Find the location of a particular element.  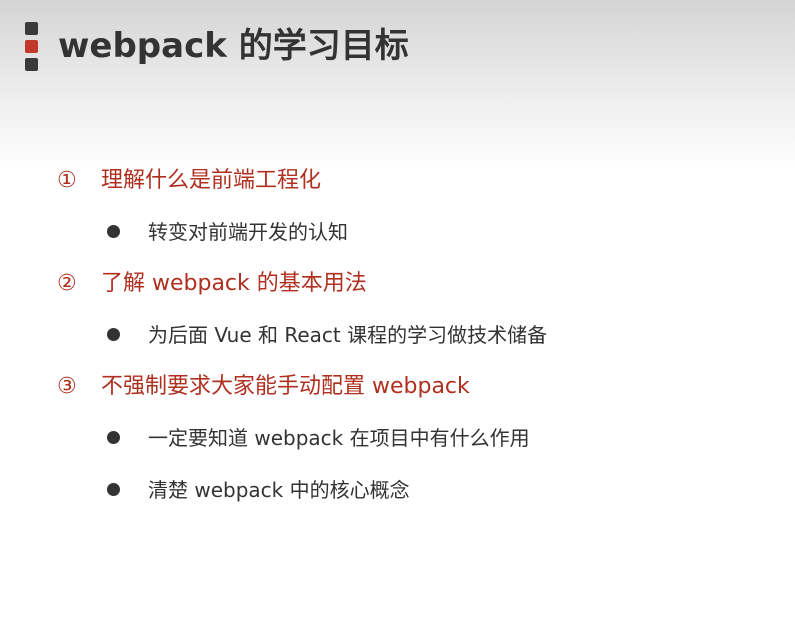

goal-text: 了解 webpack 的基本用法 is located at coordinates (234, 283).